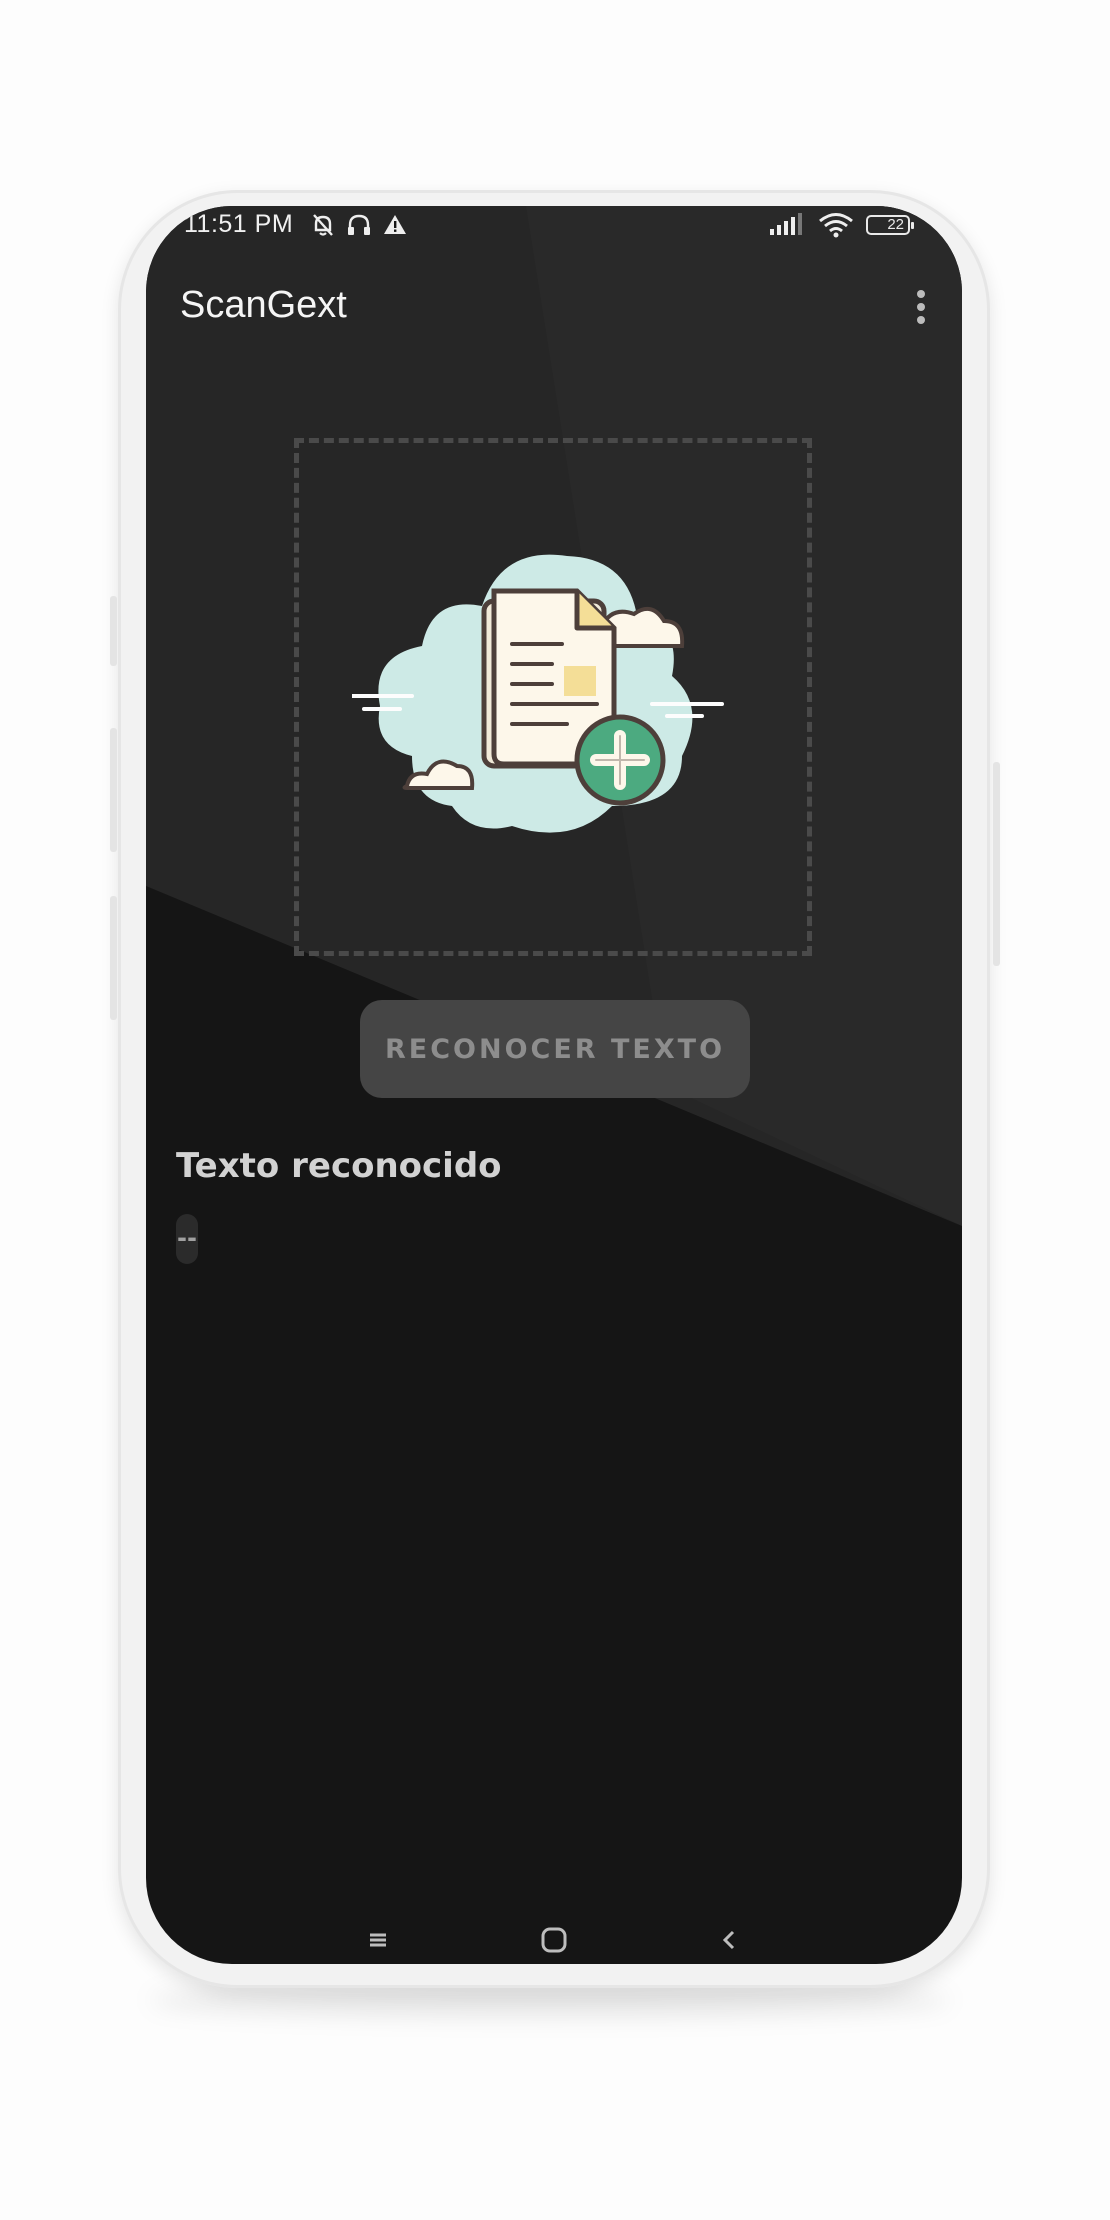 The width and height of the screenshot is (1110, 2220). What do you see at coordinates (113, 631) in the screenshot?
I see `side-button-bixby` at bounding box center [113, 631].